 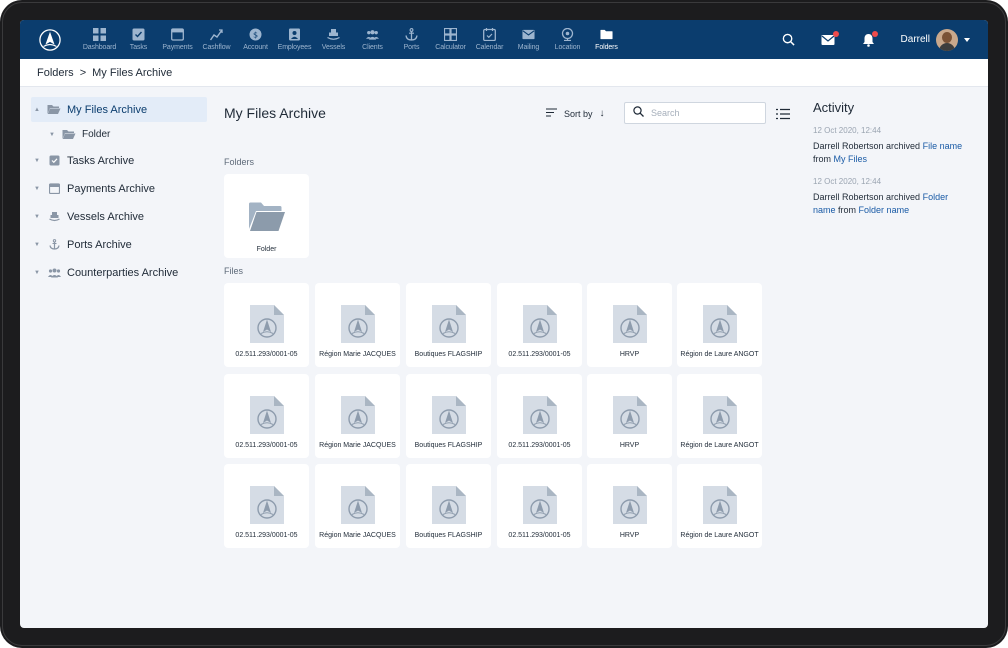 I want to click on activity-actor: Darrell Robertson, so click(x=848, y=146).